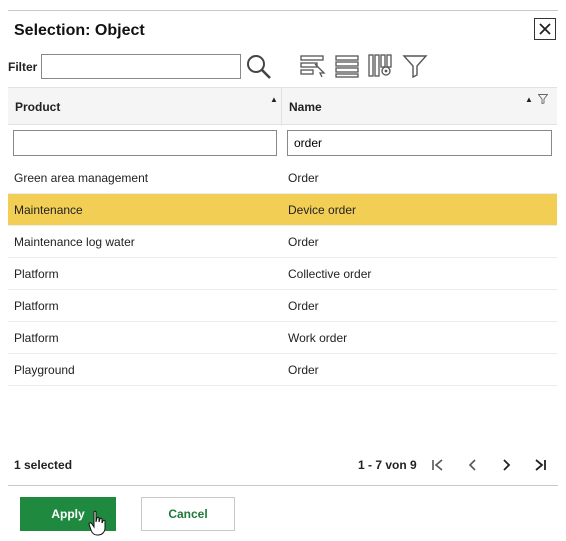 The width and height of the screenshot is (566, 541). Describe the element at coordinates (259, 67) in the screenshot. I see `search-icon` at that location.